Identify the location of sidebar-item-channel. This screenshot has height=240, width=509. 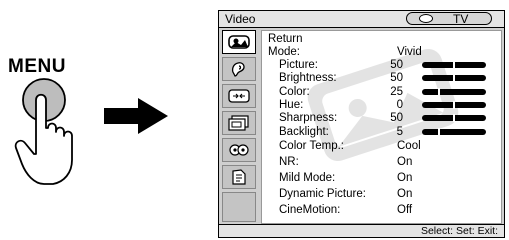
(239, 123).